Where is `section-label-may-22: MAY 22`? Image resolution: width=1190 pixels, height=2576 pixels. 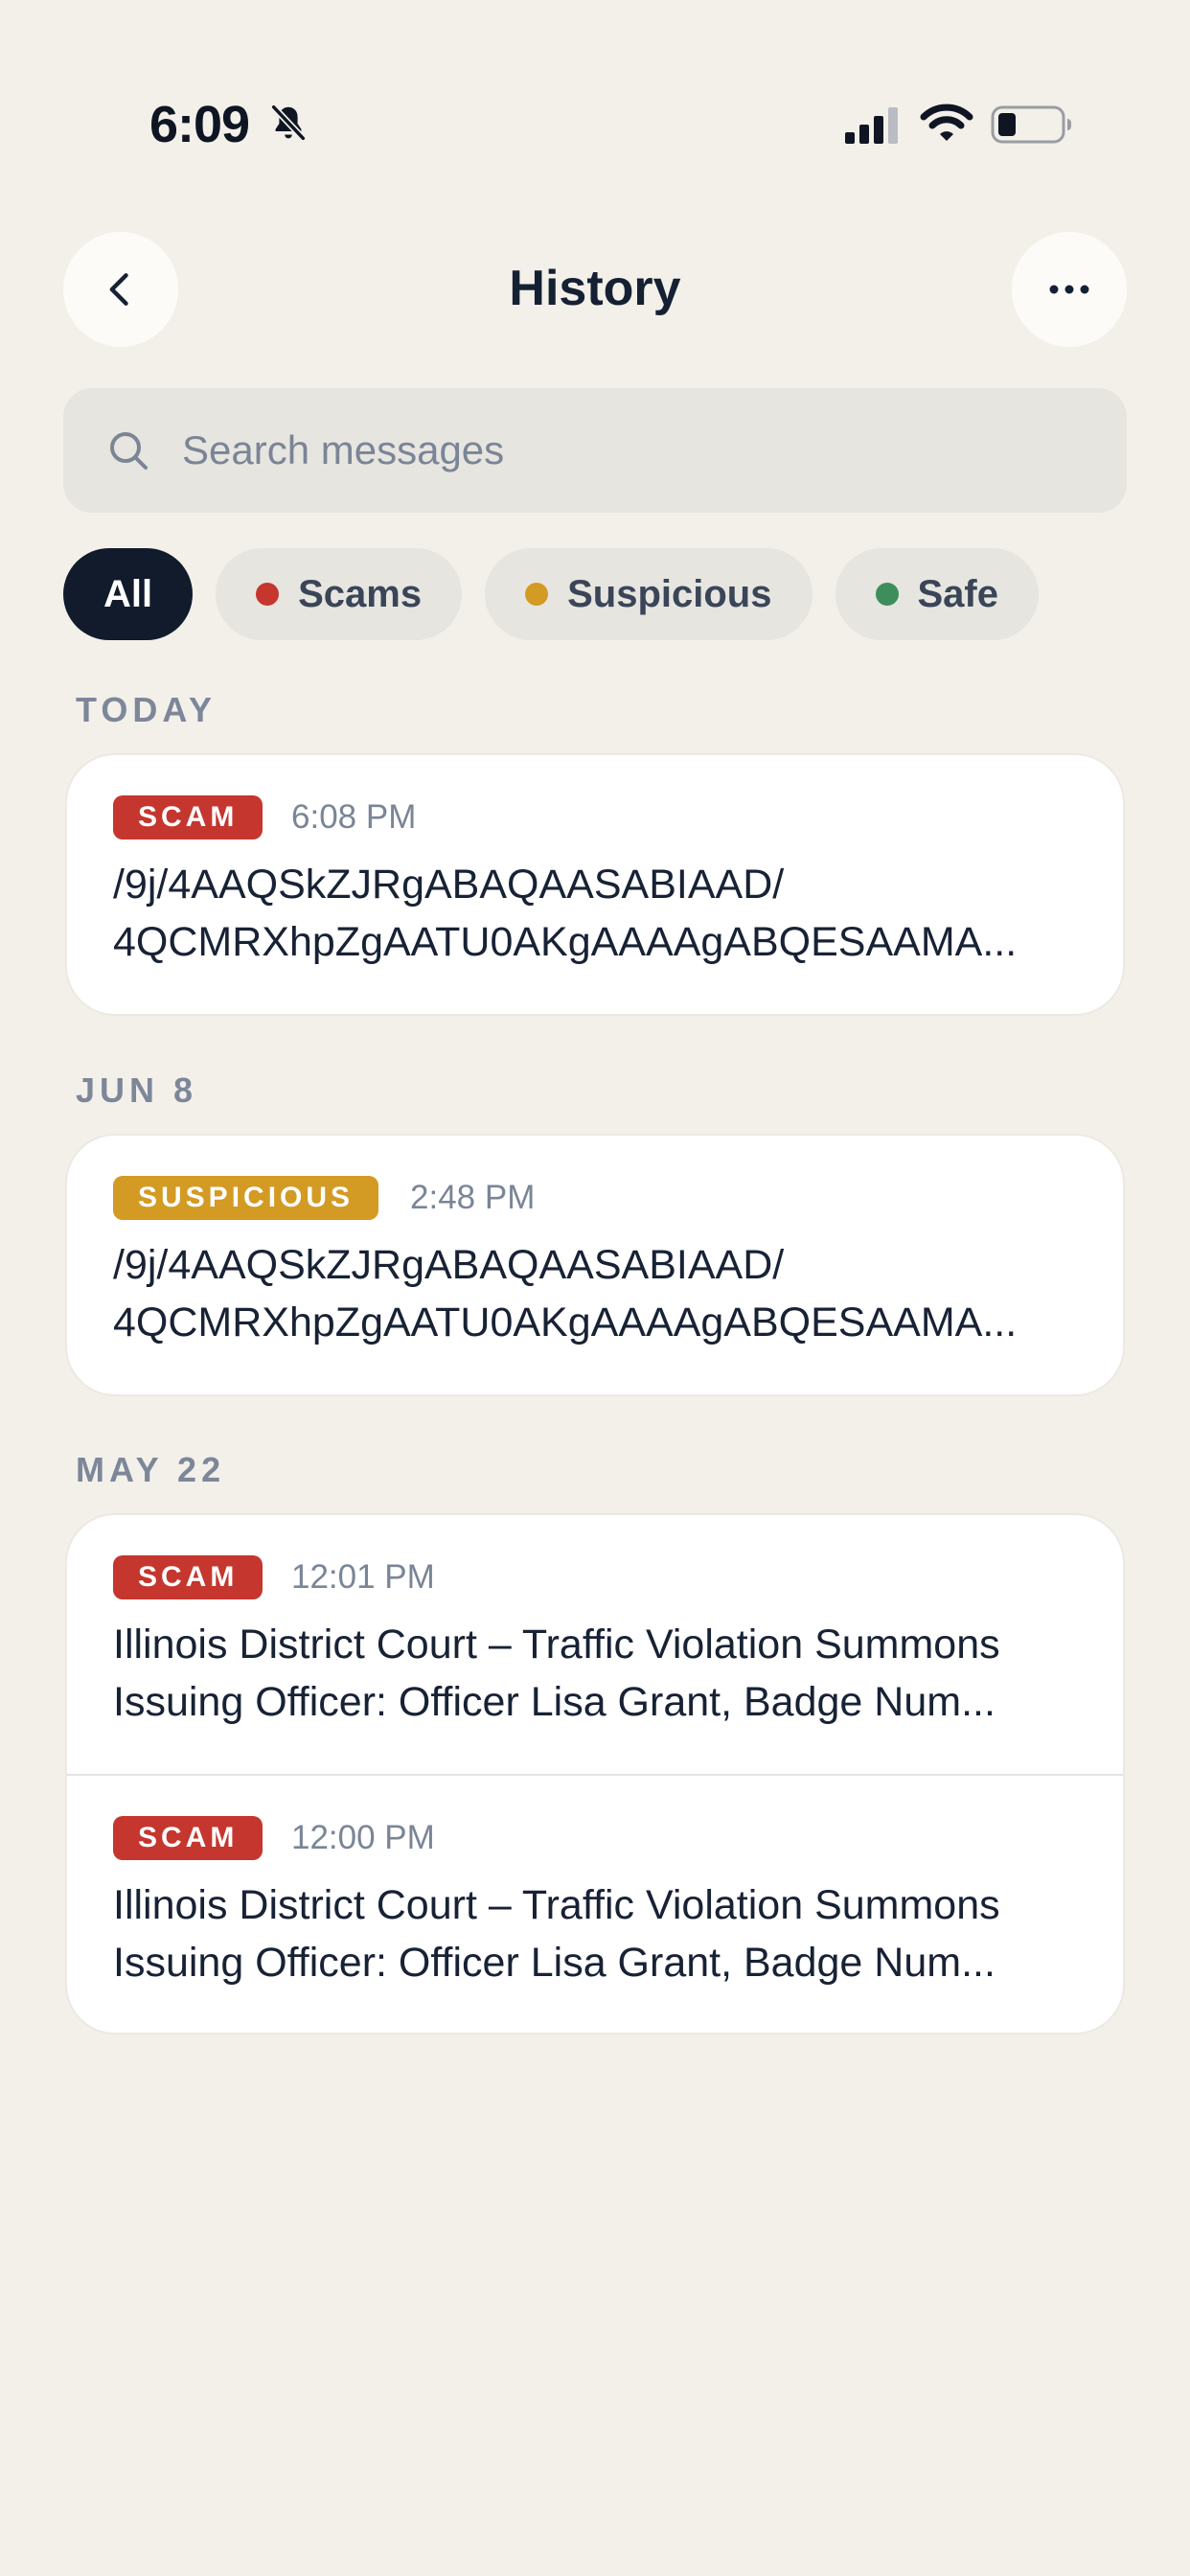 section-label-may-22: MAY 22 is located at coordinates (151, 1469).